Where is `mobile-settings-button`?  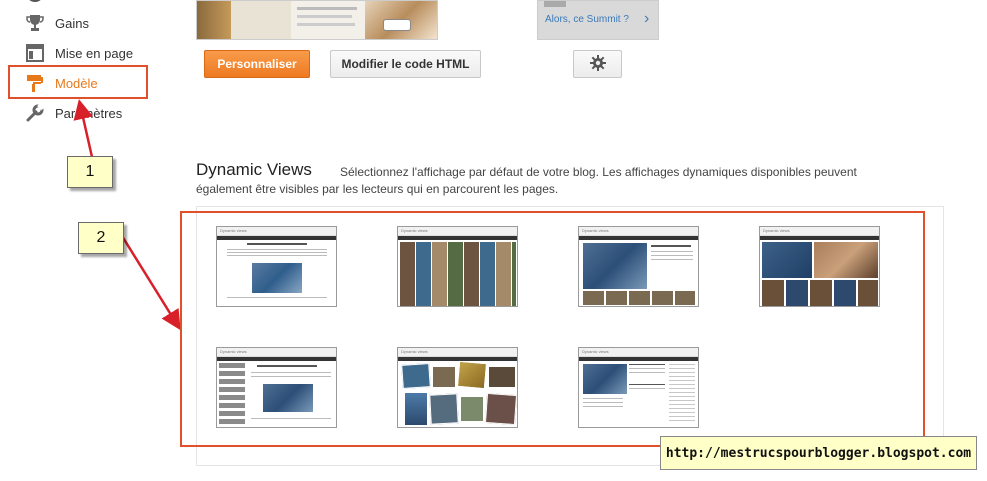 mobile-settings-button is located at coordinates (597, 64).